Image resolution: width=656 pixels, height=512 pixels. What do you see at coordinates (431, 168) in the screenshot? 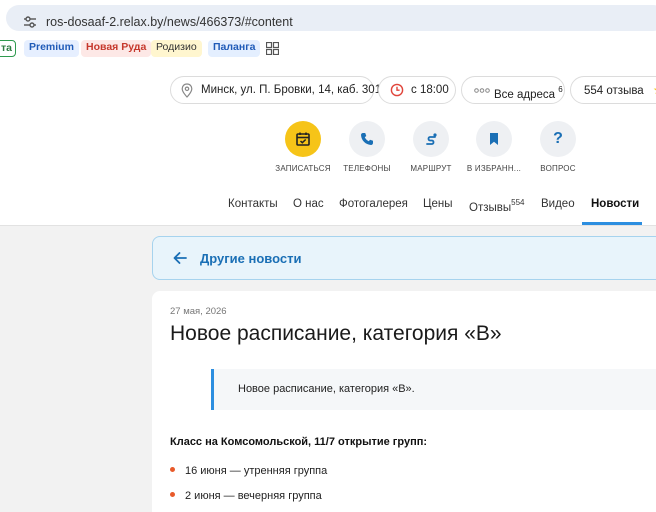
I see `action-label: МАРШРУТ` at bounding box center [431, 168].